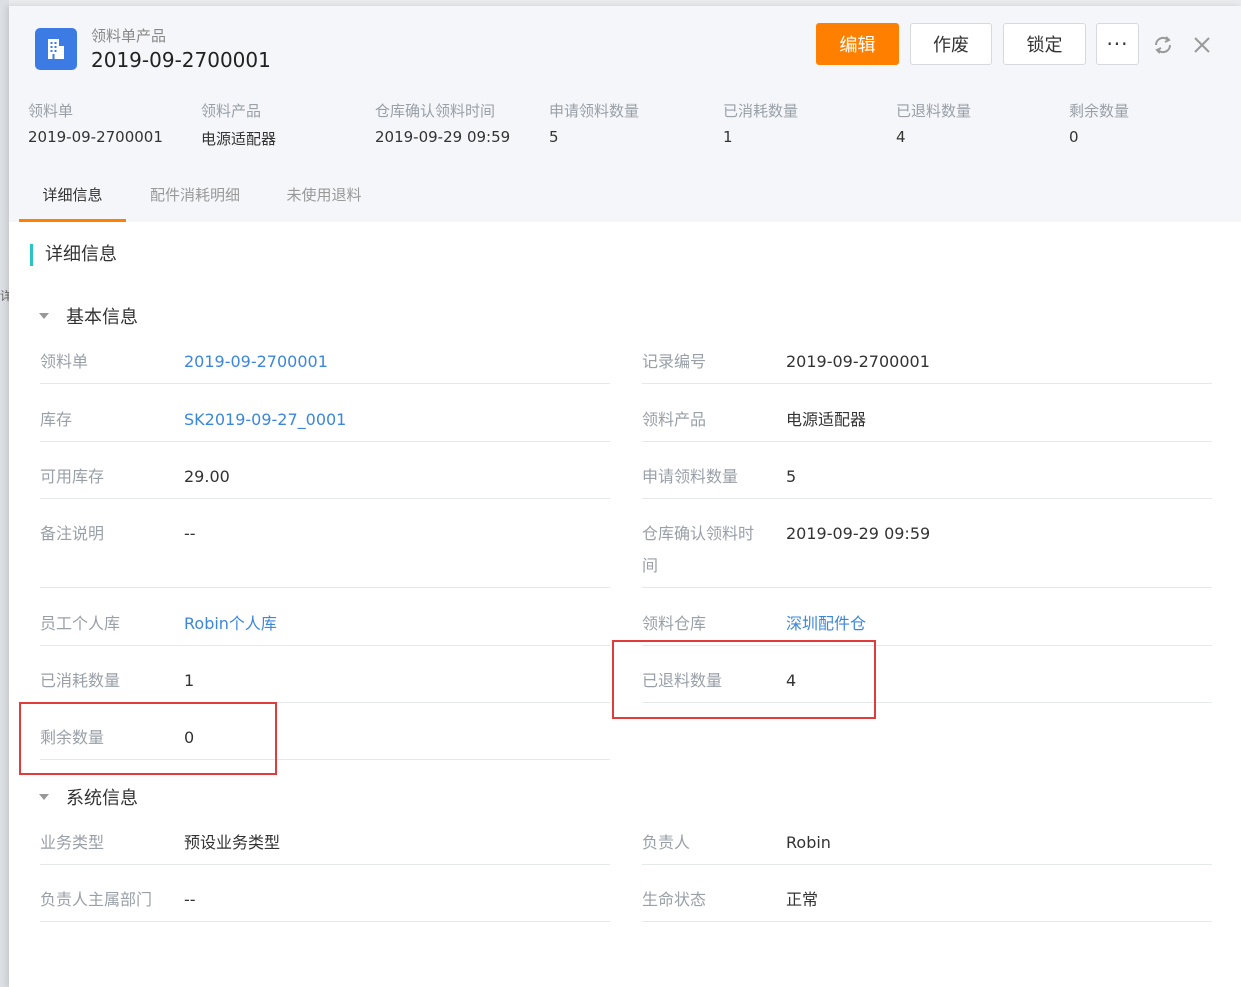 Image resolution: width=1241 pixels, height=987 pixels. Describe the element at coordinates (674, 361) in the screenshot. I see `field-label: 记录编号` at that location.